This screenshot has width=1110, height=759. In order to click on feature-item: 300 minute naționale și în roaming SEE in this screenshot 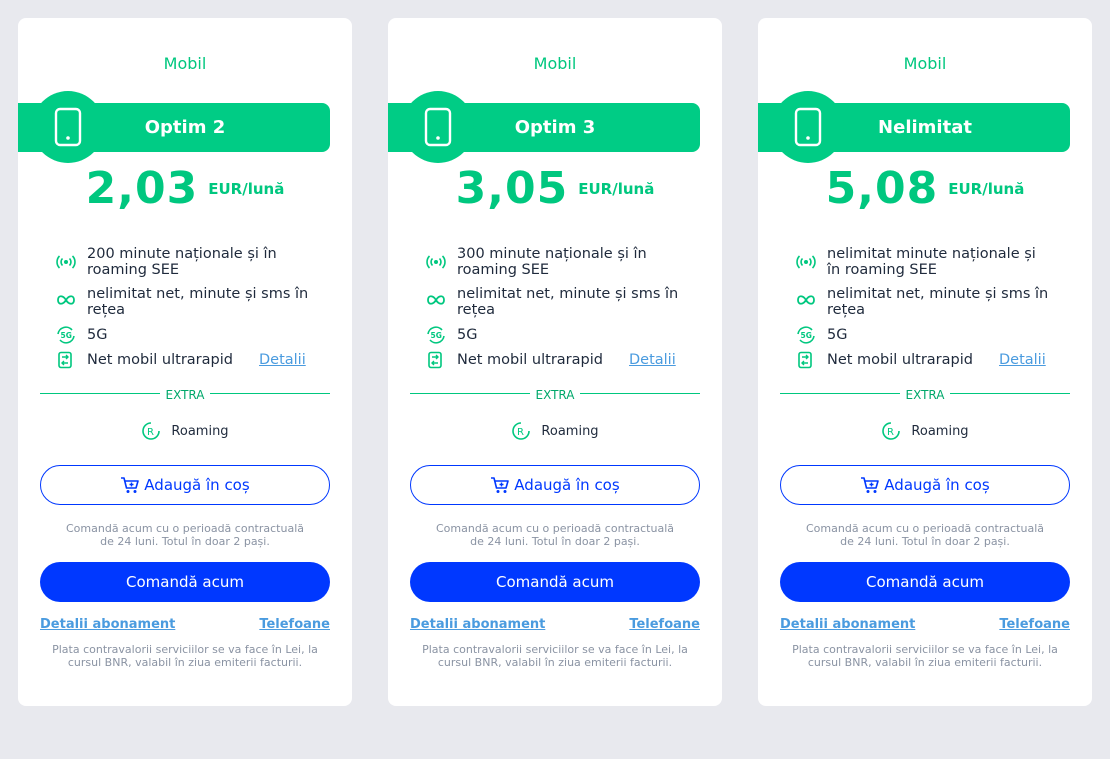, I will do `click(552, 262)`.